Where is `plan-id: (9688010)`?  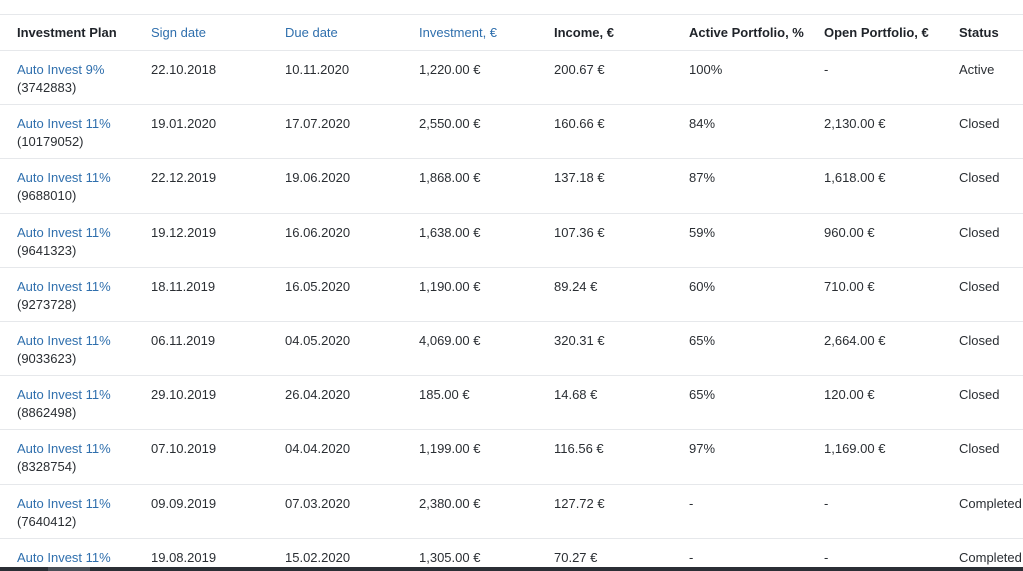 plan-id: (9688010) is located at coordinates (47, 196).